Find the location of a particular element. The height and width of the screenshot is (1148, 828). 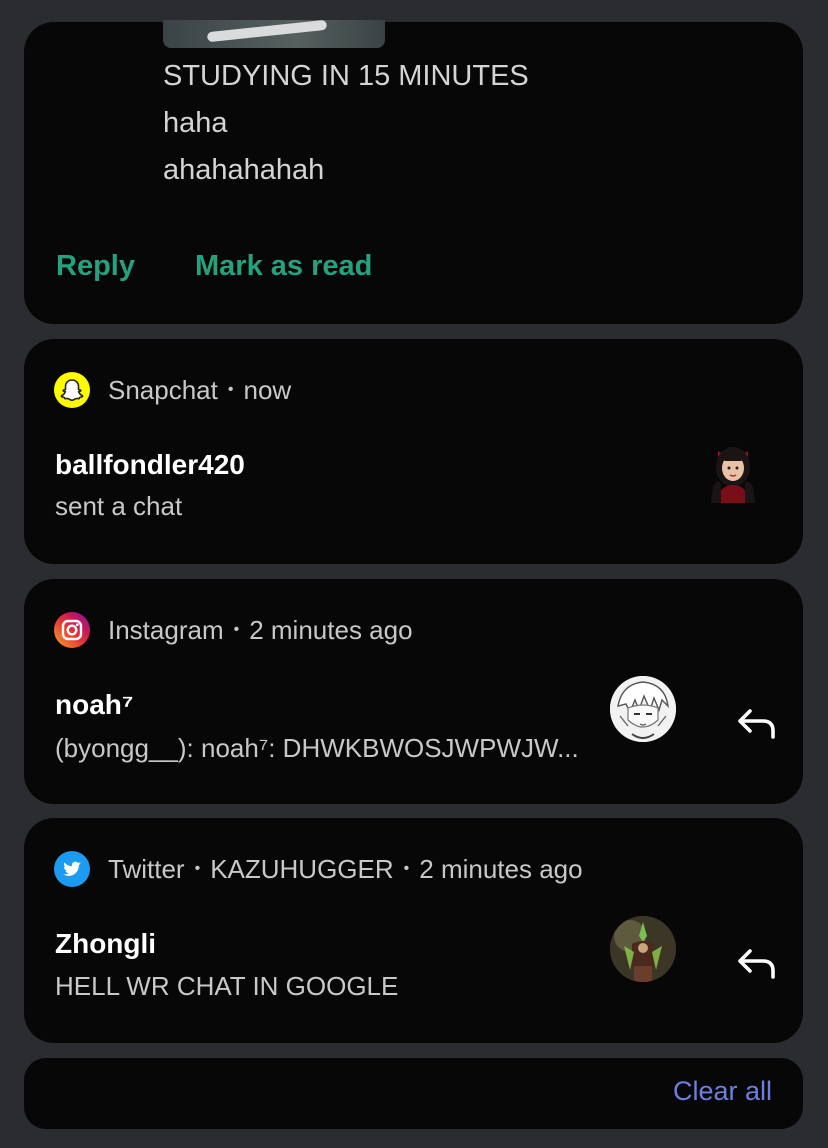

app-name: Twitter is located at coordinates (146, 868).